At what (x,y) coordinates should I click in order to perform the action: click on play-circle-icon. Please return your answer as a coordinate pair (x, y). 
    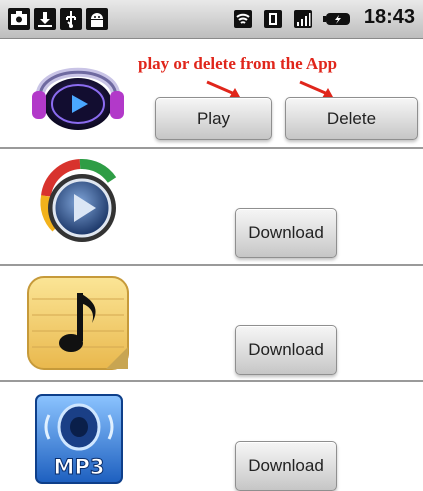
    Looking at the image, I should click on (80, 206).